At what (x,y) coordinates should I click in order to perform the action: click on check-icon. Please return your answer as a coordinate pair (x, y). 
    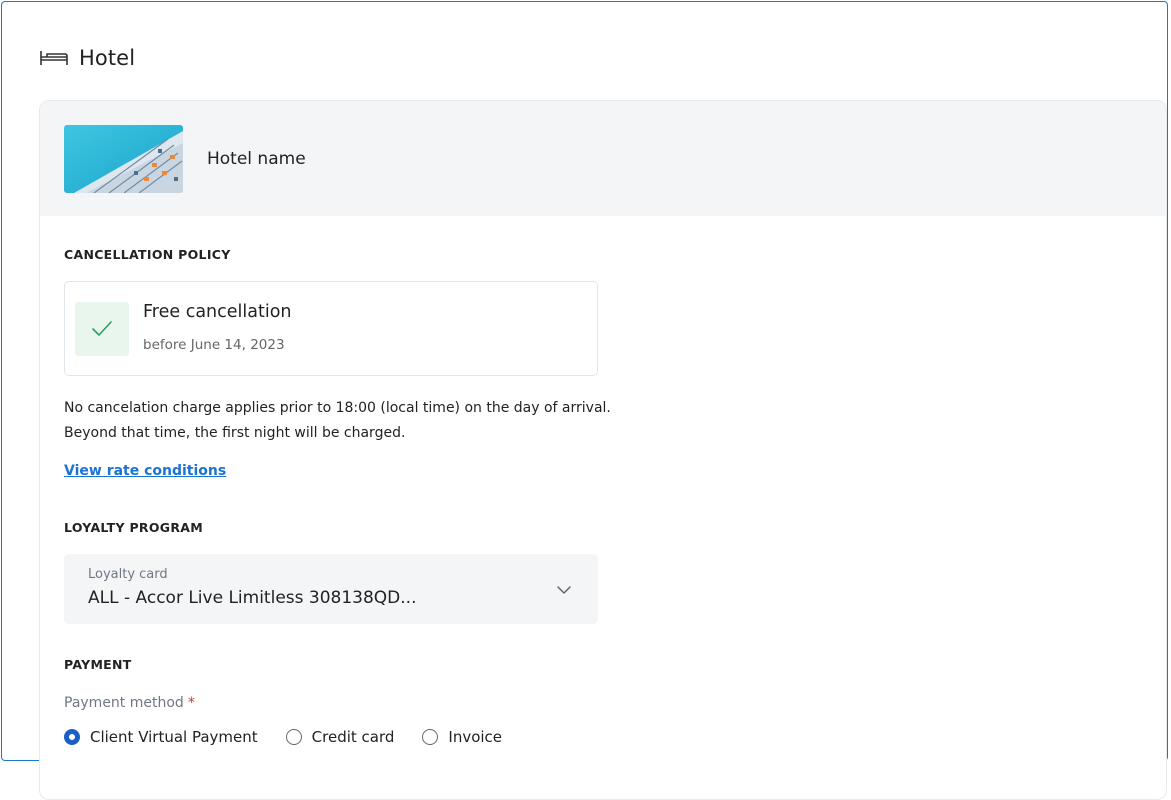
    Looking at the image, I should click on (102, 328).